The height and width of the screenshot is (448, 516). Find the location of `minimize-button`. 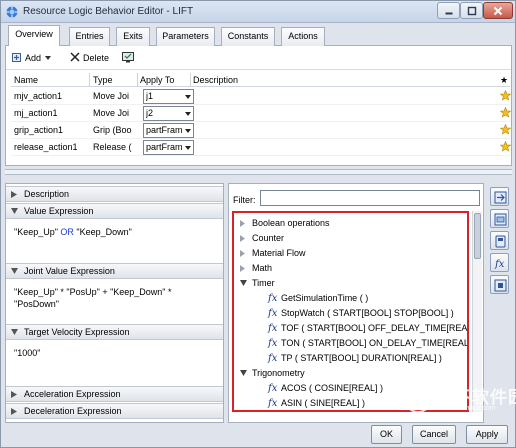

minimize-button is located at coordinates (448, 10).